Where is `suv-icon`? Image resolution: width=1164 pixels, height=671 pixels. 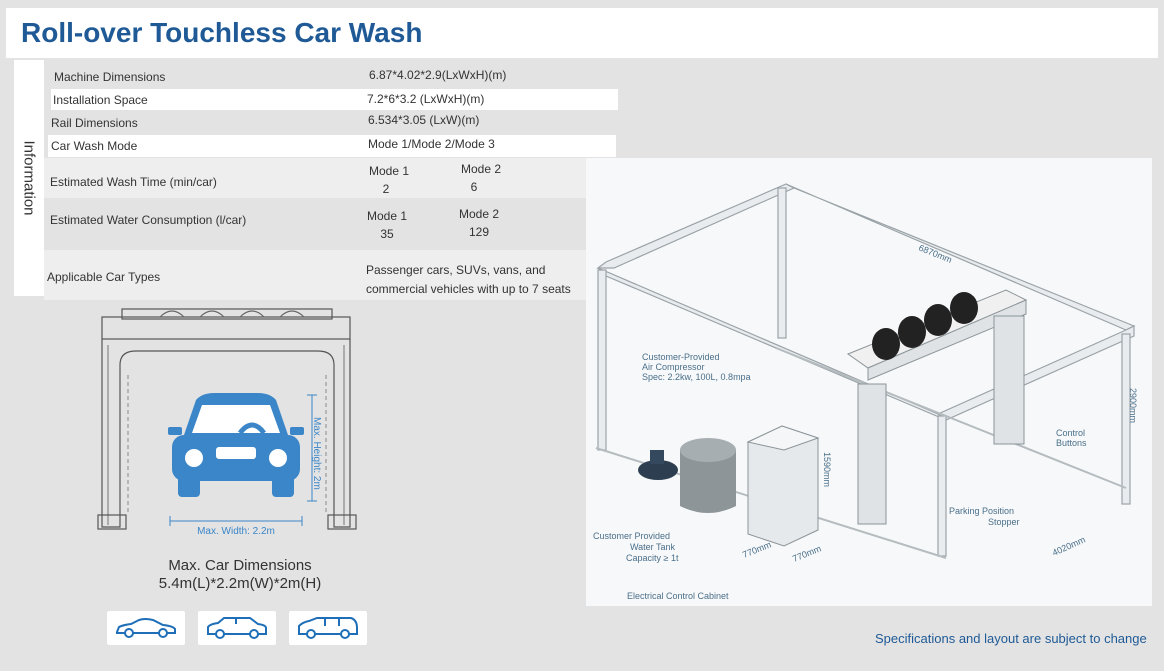 suv-icon is located at coordinates (237, 628).